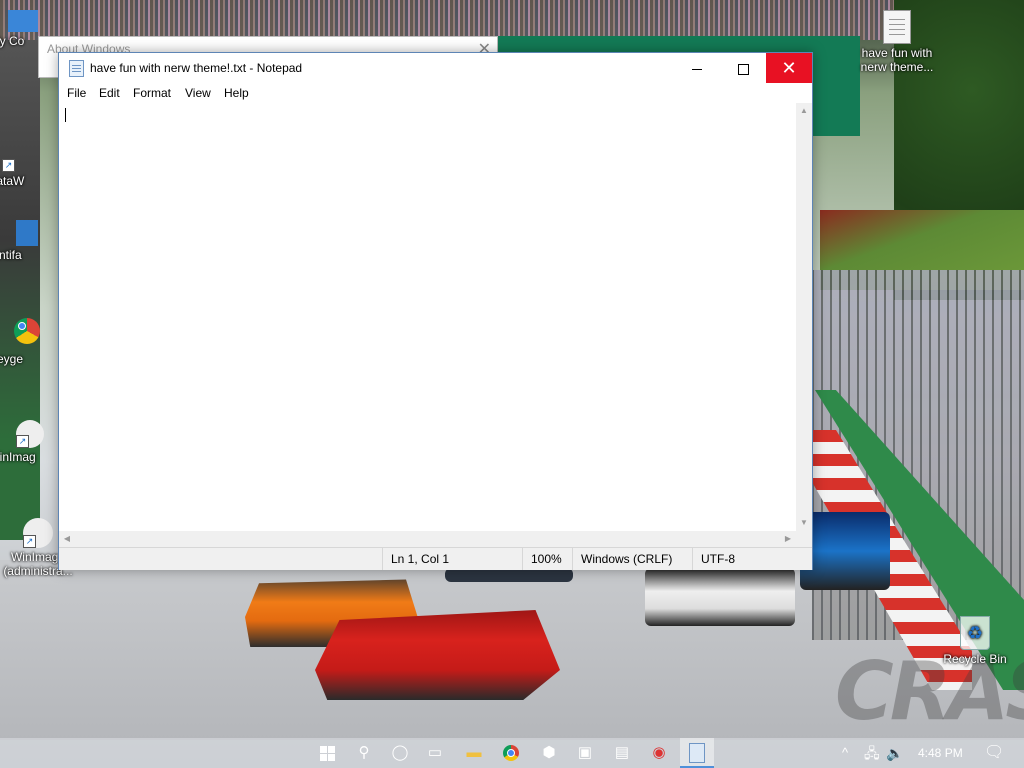 This screenshot has height=768, width=1024. Describe the element at coordinates (67, 539) in the screenshot. I see `scroll-left-icon: ◀` at that location.